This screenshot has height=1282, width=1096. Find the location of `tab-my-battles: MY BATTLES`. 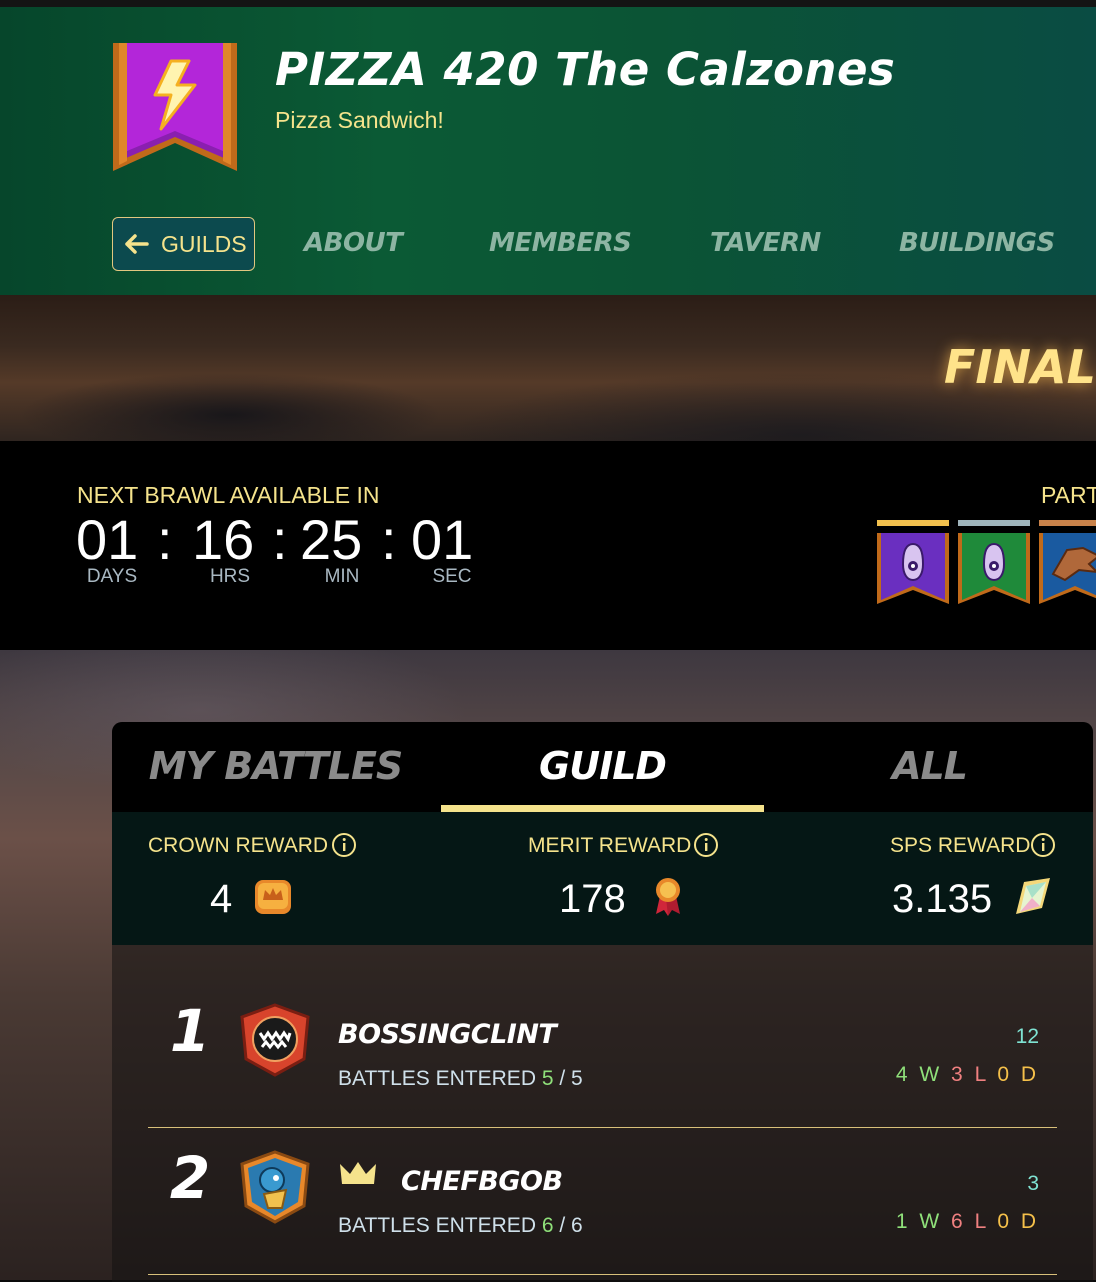

tab-my-battles: MY BATTLES is located at coordinates (275, 767).